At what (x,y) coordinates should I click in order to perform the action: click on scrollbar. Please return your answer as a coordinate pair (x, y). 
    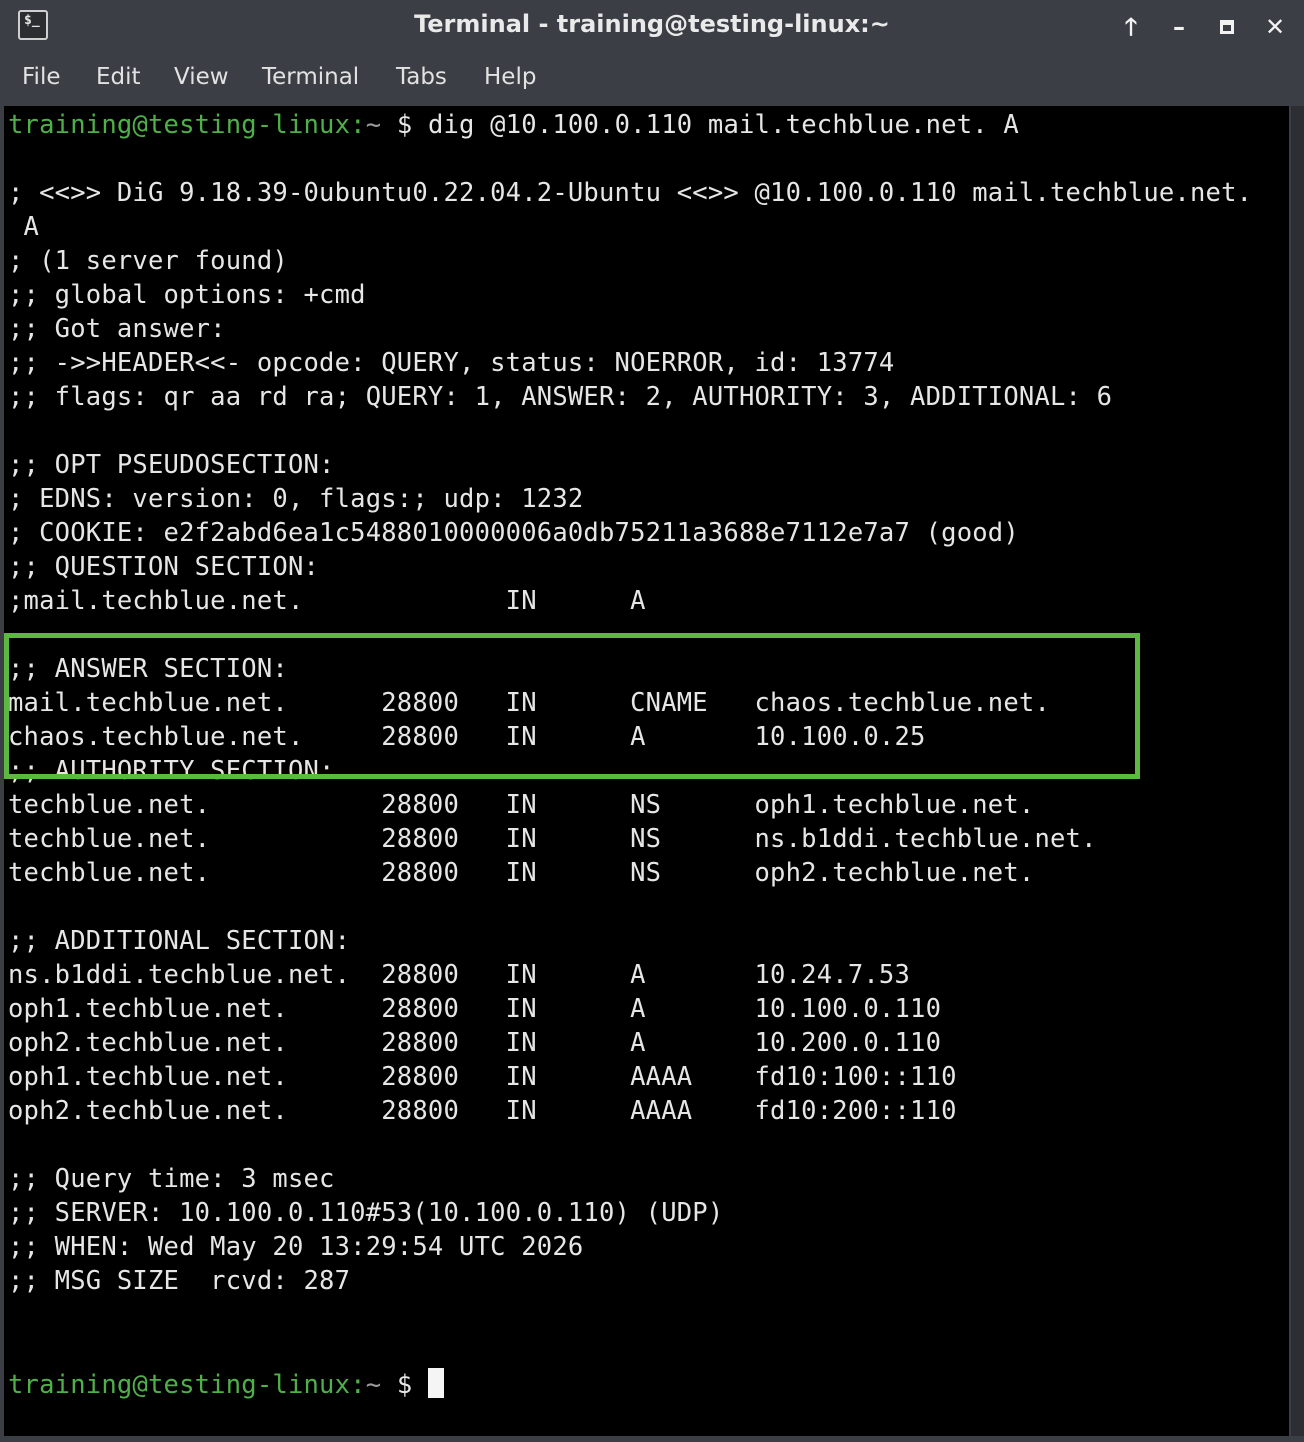
    Looking at the image, I should click on (1297, 771).